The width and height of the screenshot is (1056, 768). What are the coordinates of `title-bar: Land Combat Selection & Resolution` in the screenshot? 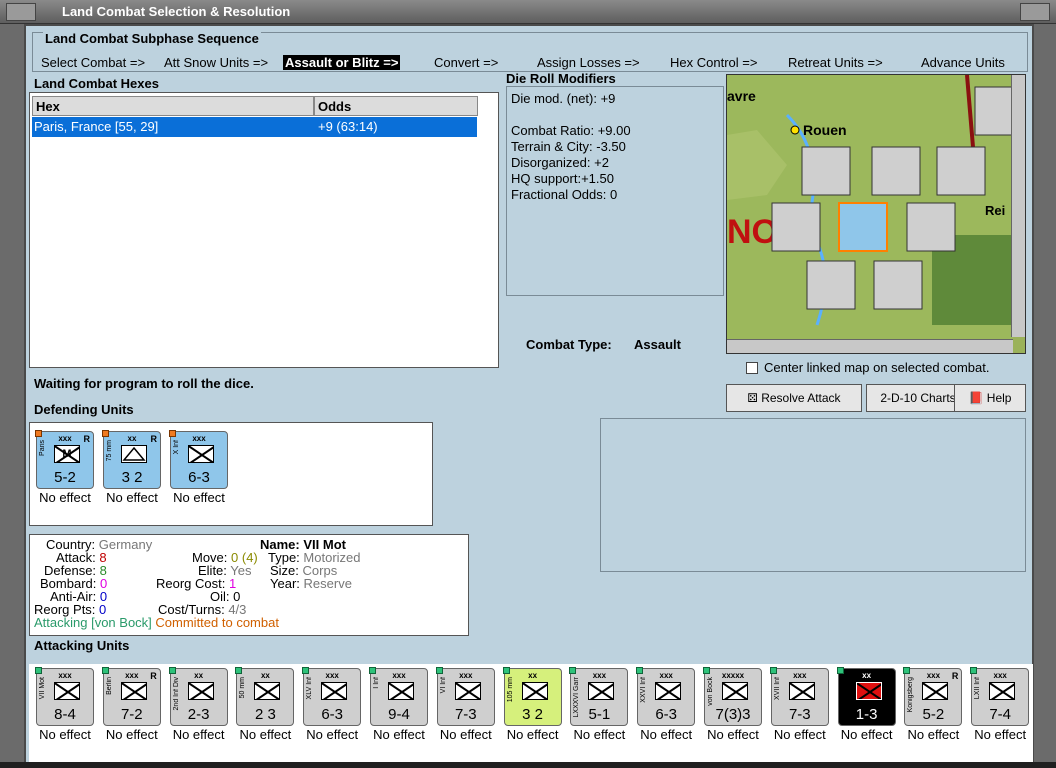 It's located at (528, 12).